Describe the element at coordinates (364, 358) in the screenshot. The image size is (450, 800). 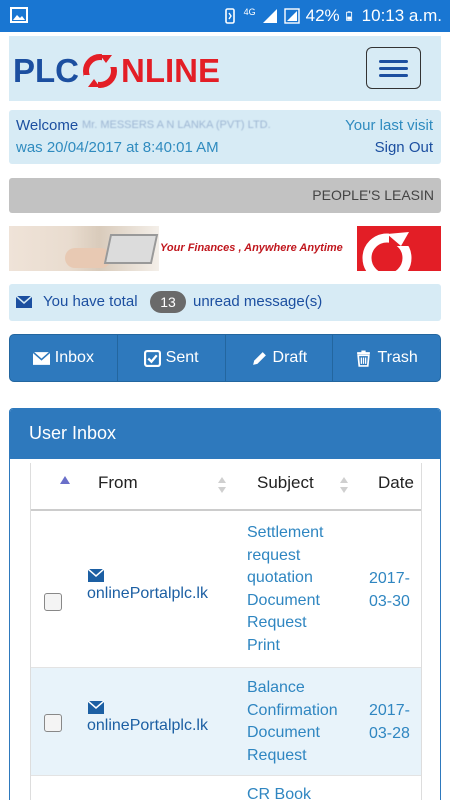
I see `trash-icon` at that location.